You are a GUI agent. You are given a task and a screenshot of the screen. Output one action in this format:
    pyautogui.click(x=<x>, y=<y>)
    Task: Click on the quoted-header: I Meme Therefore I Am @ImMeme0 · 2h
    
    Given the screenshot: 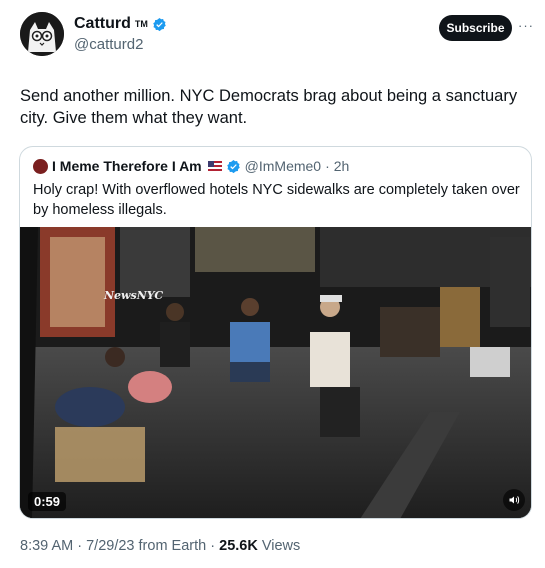 What is the action you would take?
    pyautogui.click(x=191, y=166)
    